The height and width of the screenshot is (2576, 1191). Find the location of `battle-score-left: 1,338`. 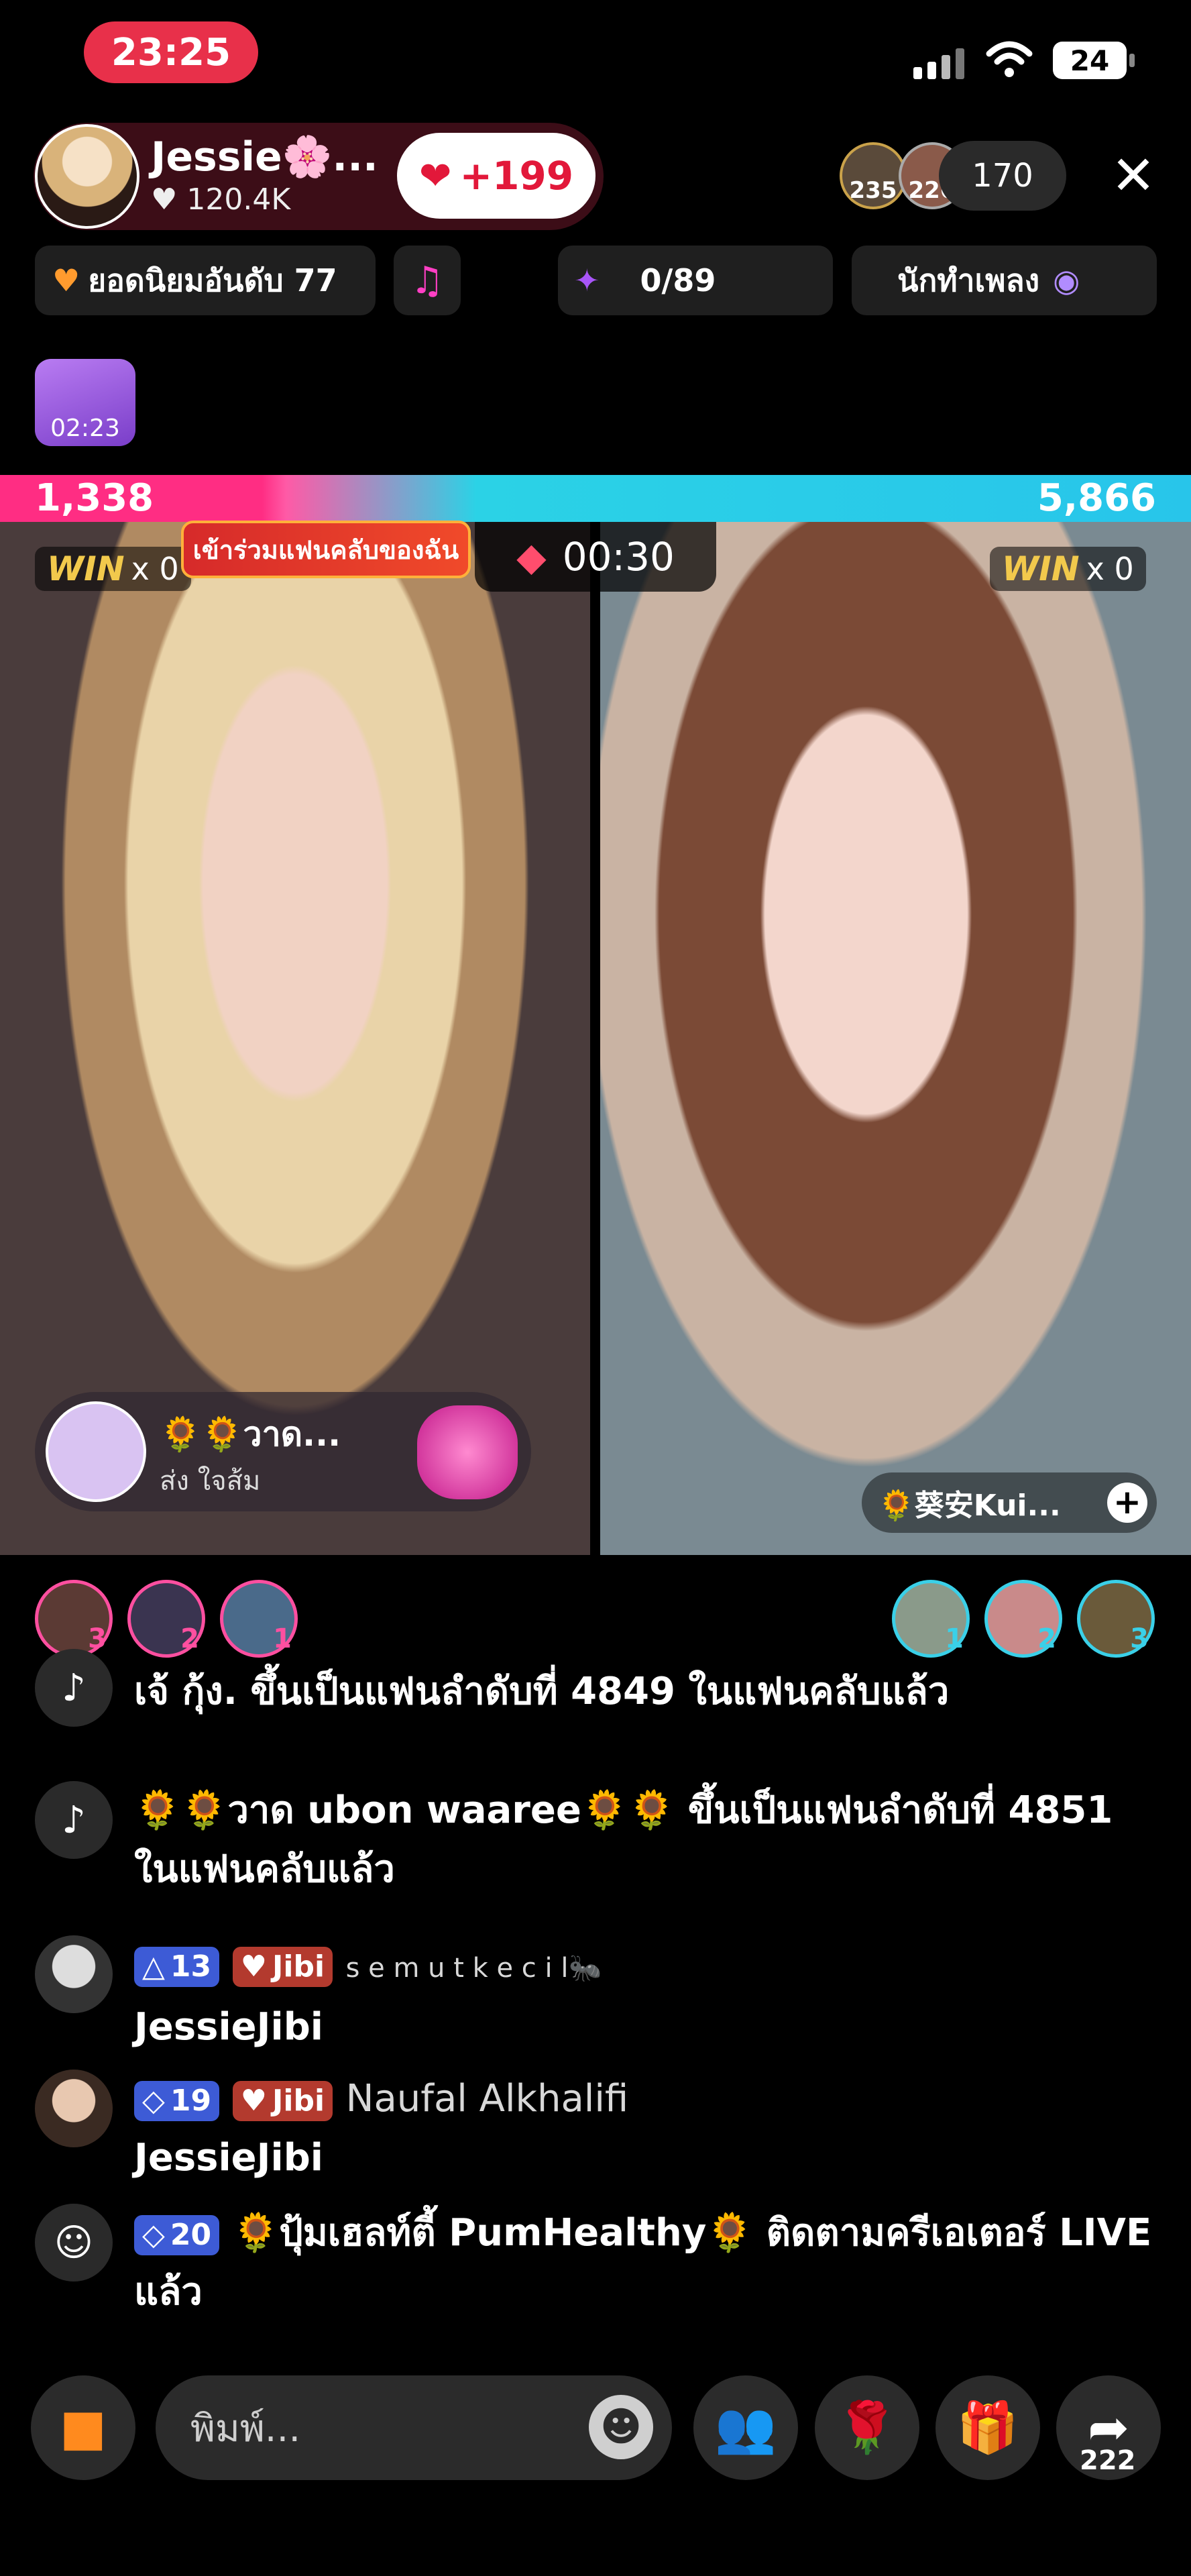

battle-score-left: 1,338 is located at coordinates (94, 498).